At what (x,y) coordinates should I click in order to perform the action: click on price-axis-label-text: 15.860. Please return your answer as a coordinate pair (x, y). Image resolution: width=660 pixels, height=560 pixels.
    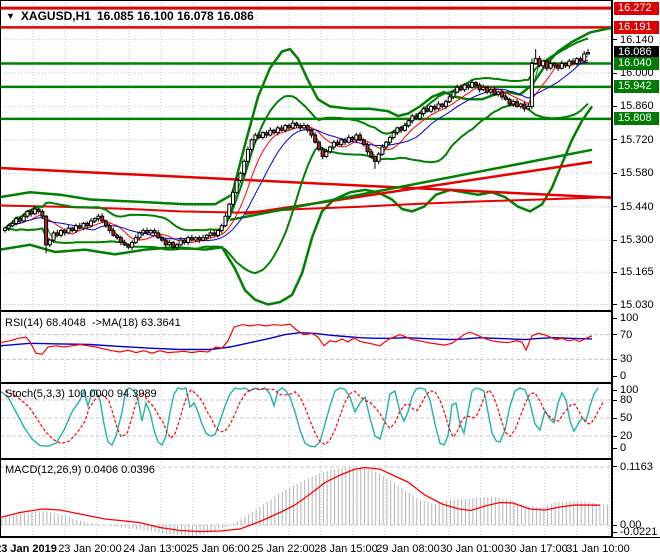
    Looking at the image, I should click on (637, 106).